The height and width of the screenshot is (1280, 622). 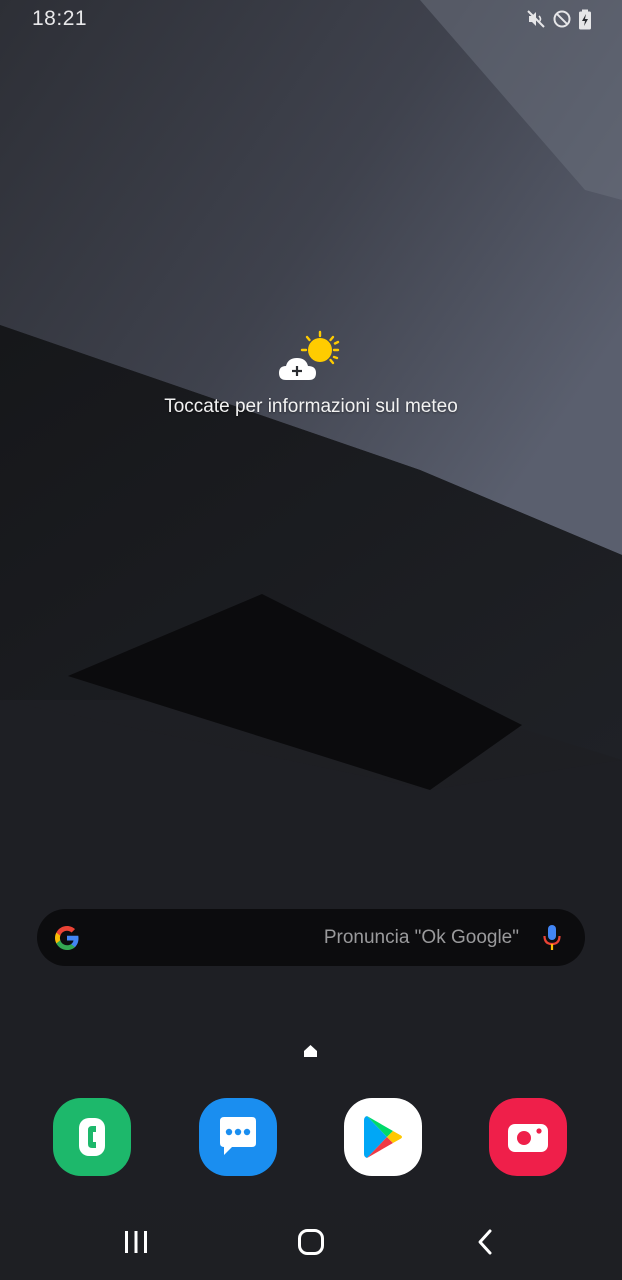 I want to click on google-g-icon, so click(x=67, y=937).